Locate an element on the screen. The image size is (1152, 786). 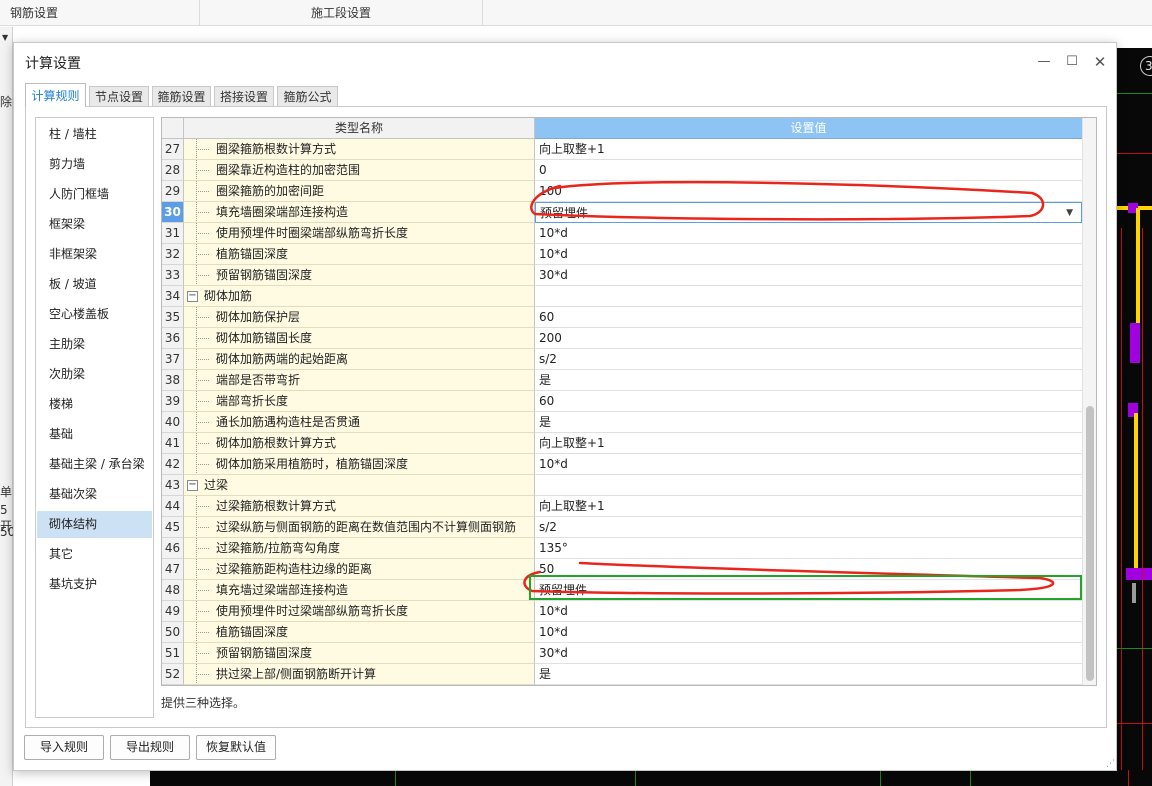
rebar-settings-header: 钢筋设置 is located at coordinates (100, 13).